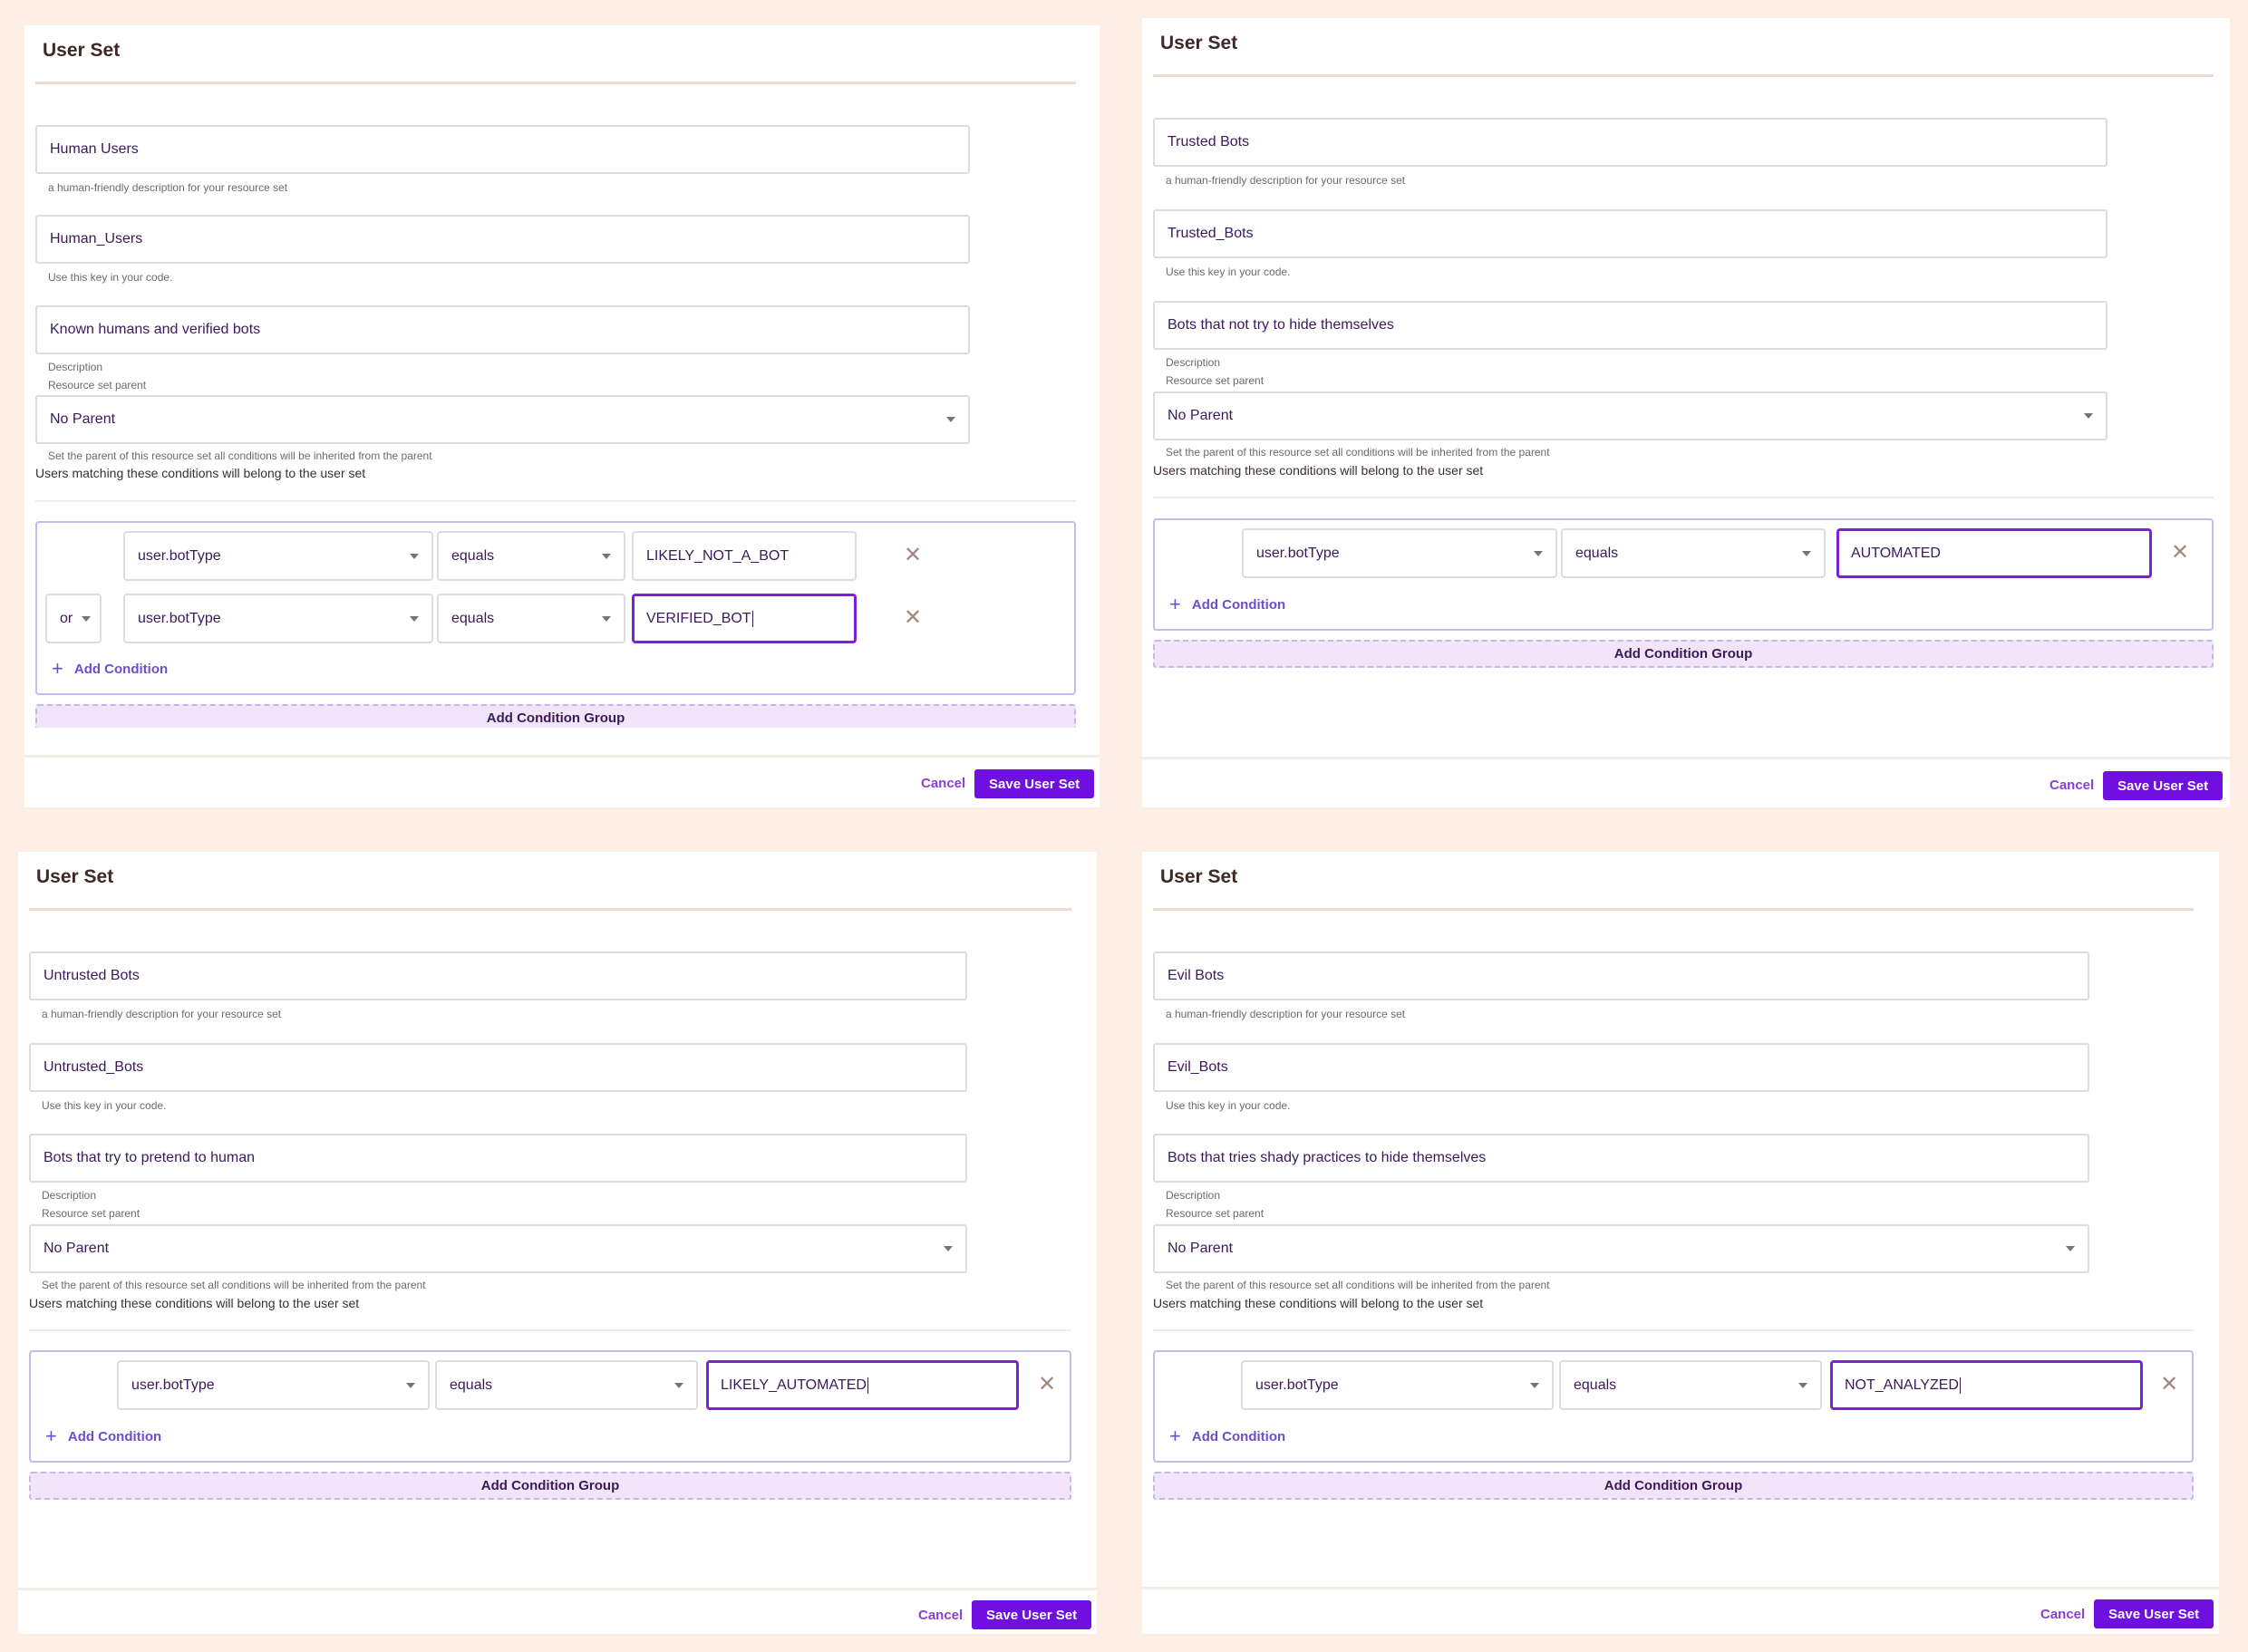 The width and height of the screenshot is (2248, 1652). What do you see at coordinates (73, 618) in the screenshot?
I see `connector-select: or` at bounding box center [73, 618].